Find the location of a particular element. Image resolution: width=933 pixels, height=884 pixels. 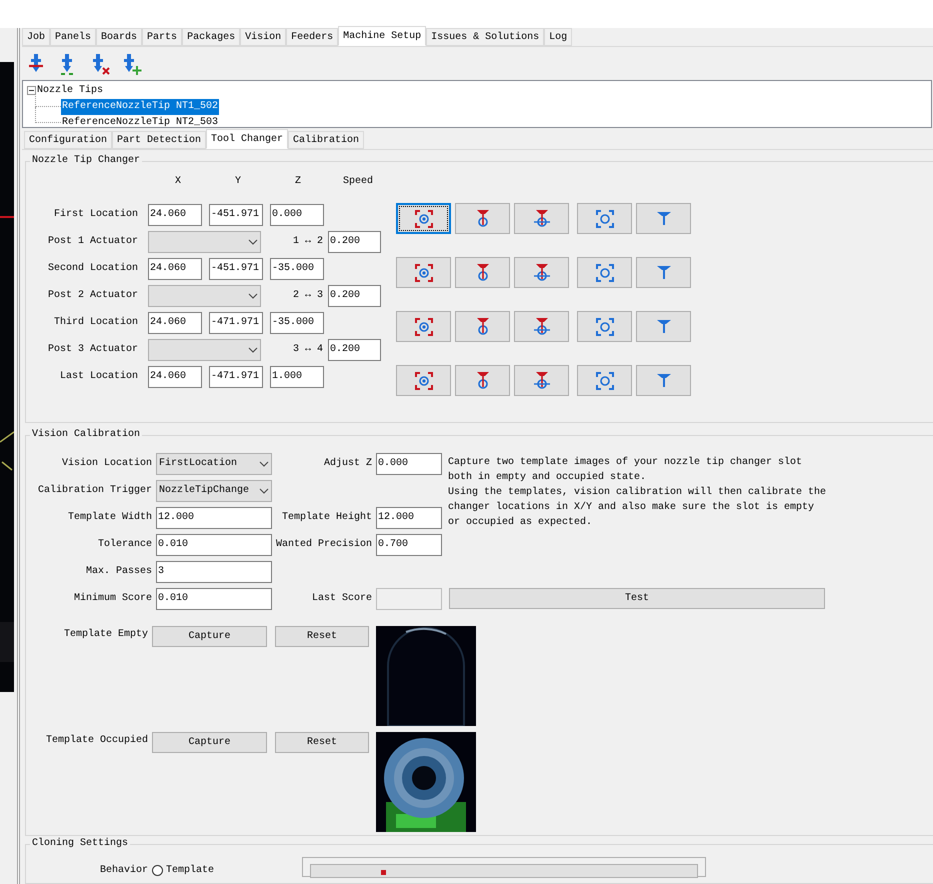

tab: Parts is located at coordinates (162, 37).